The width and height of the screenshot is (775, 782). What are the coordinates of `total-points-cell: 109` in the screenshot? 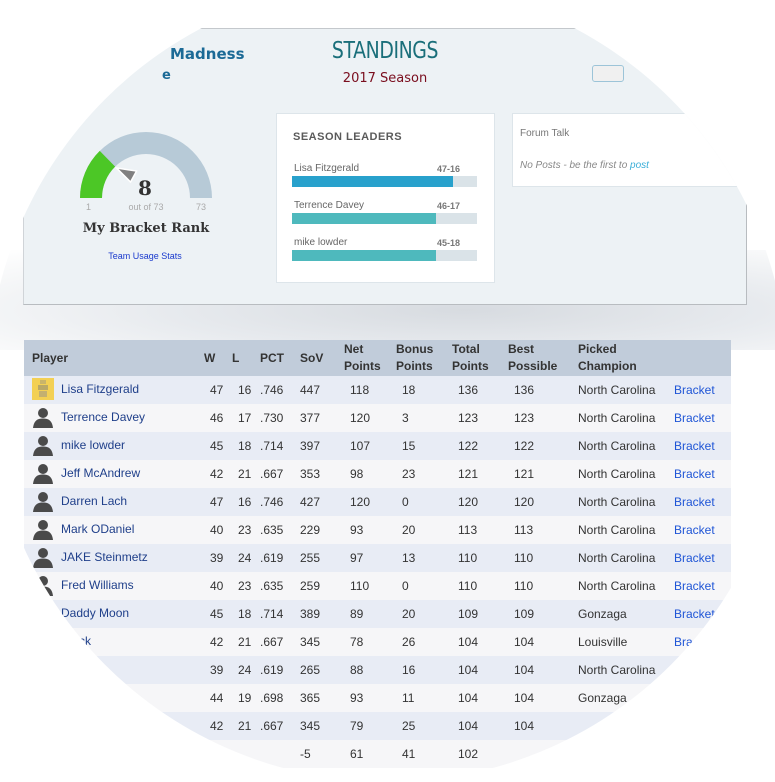 It's located at (480, 614).